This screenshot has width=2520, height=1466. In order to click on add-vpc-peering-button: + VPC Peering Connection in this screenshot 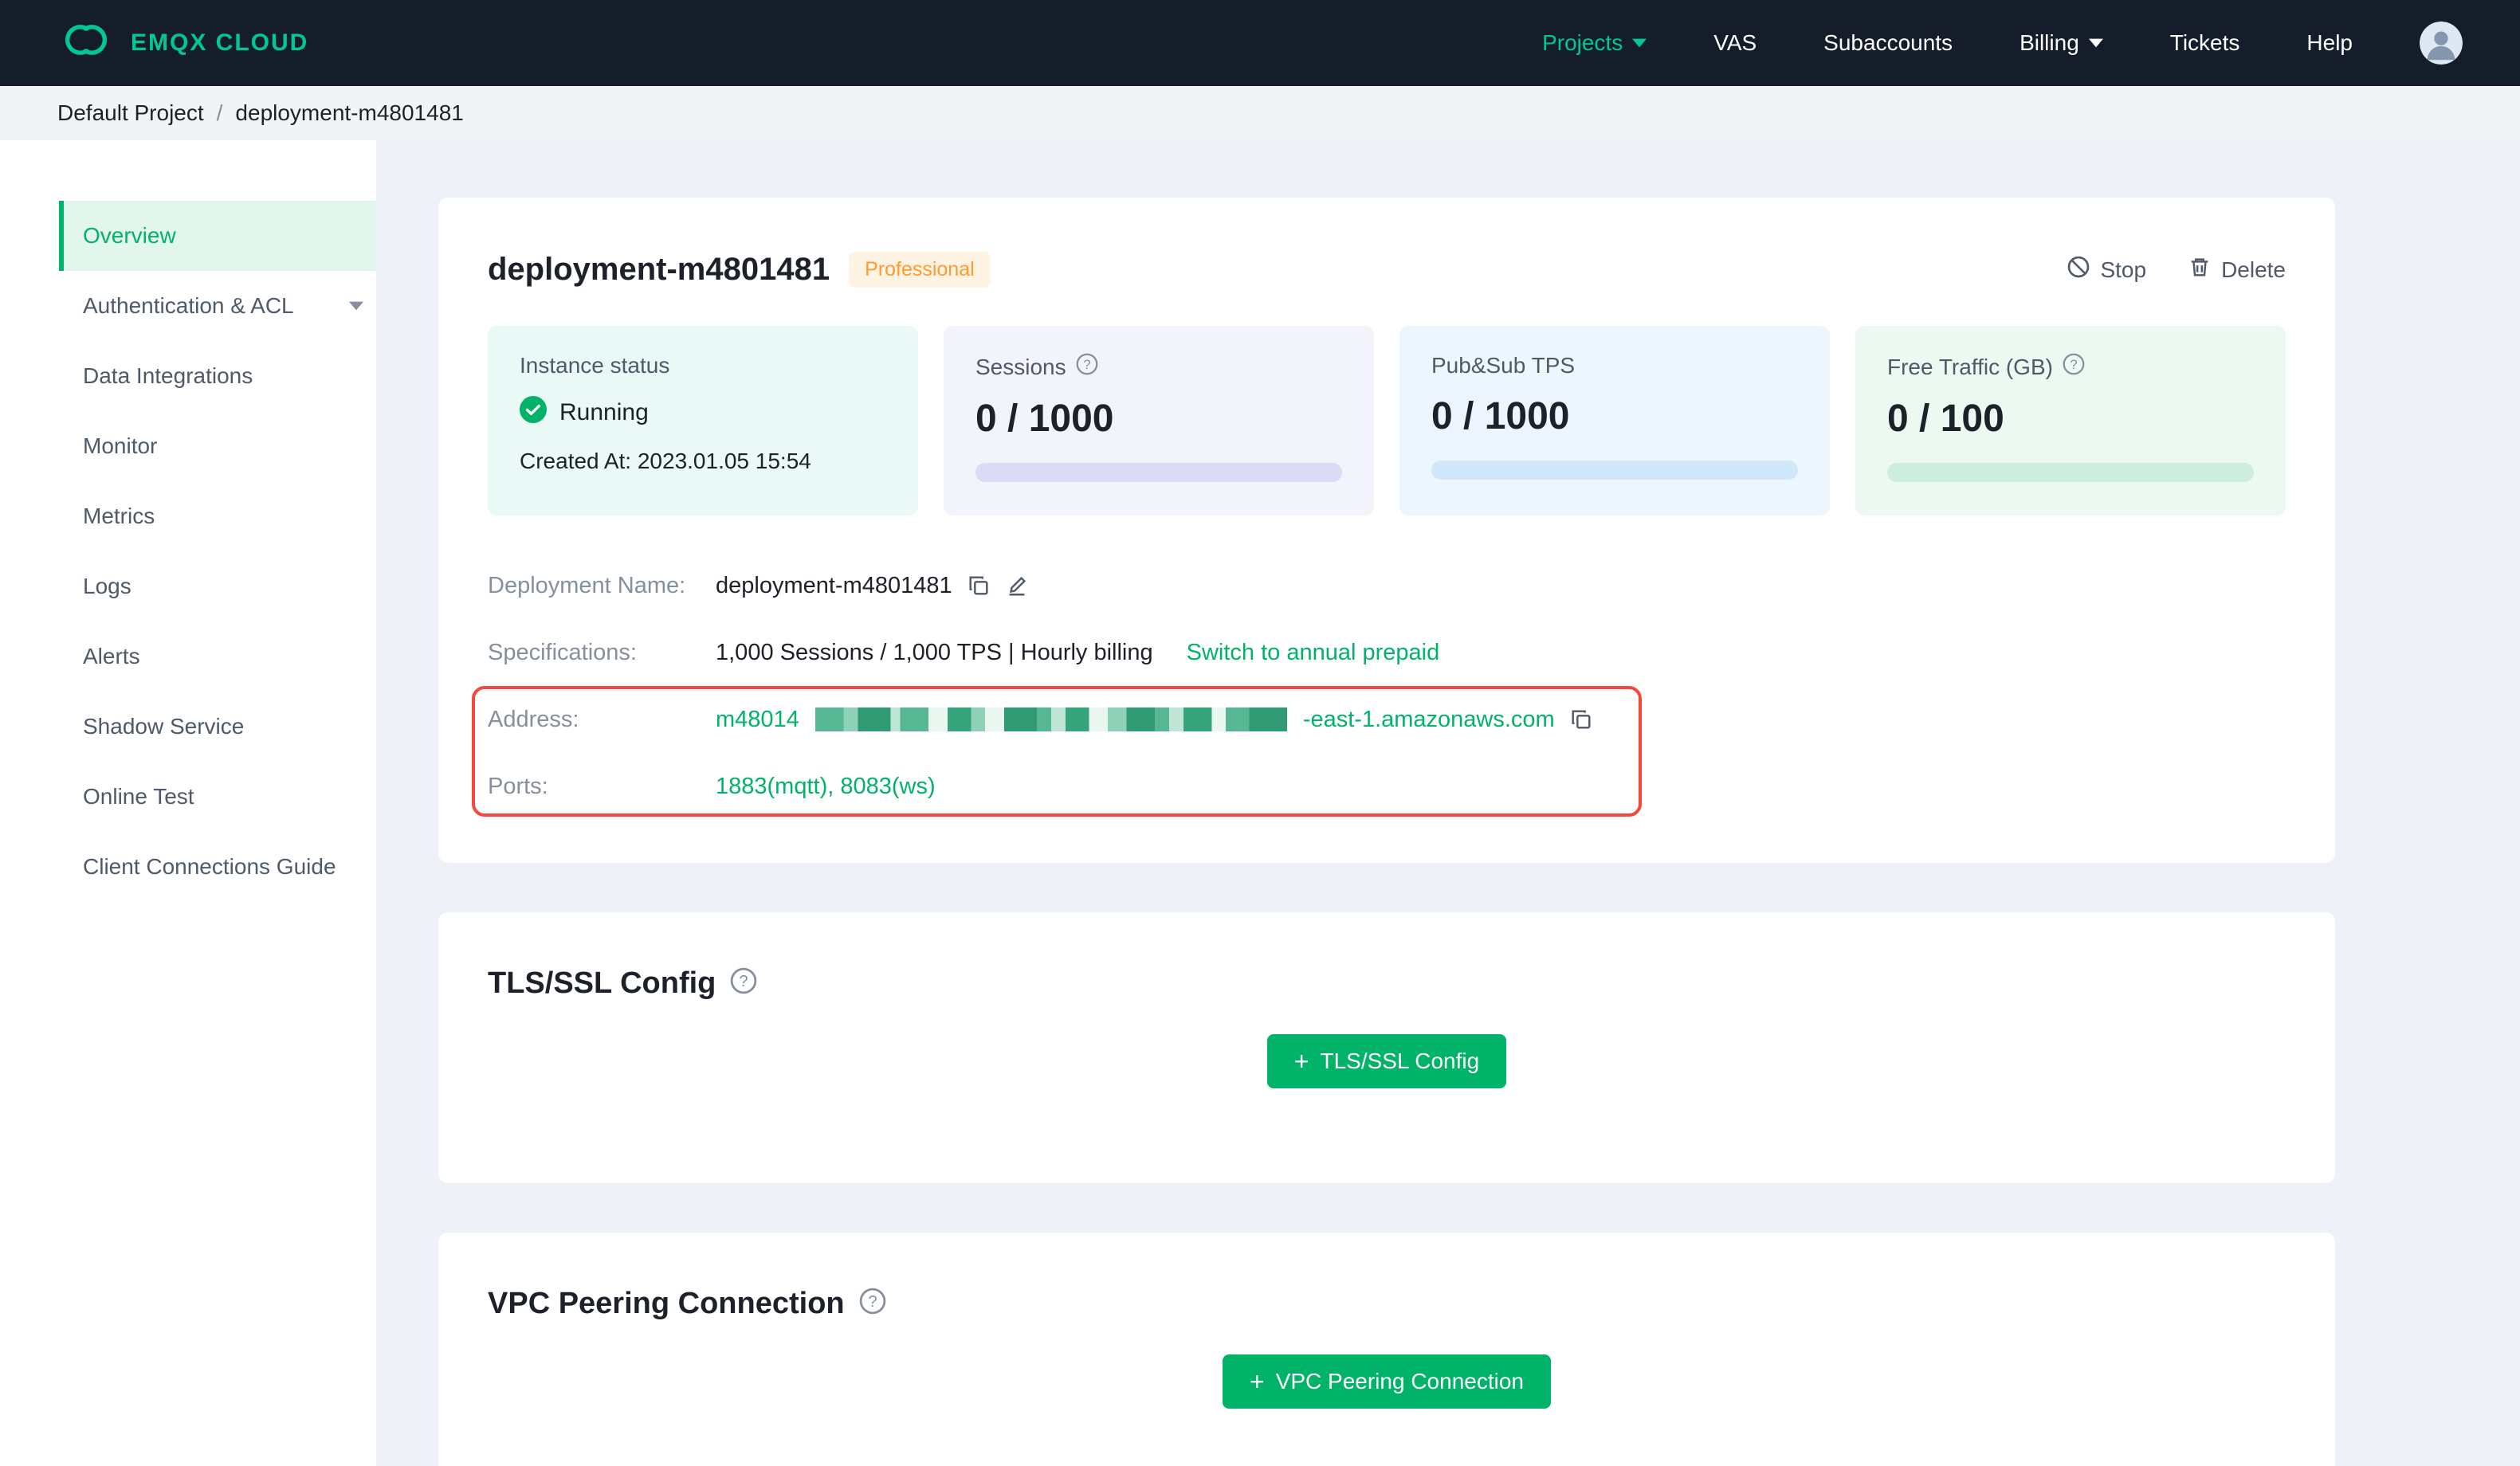, I will do `click(1387, 1381)`.